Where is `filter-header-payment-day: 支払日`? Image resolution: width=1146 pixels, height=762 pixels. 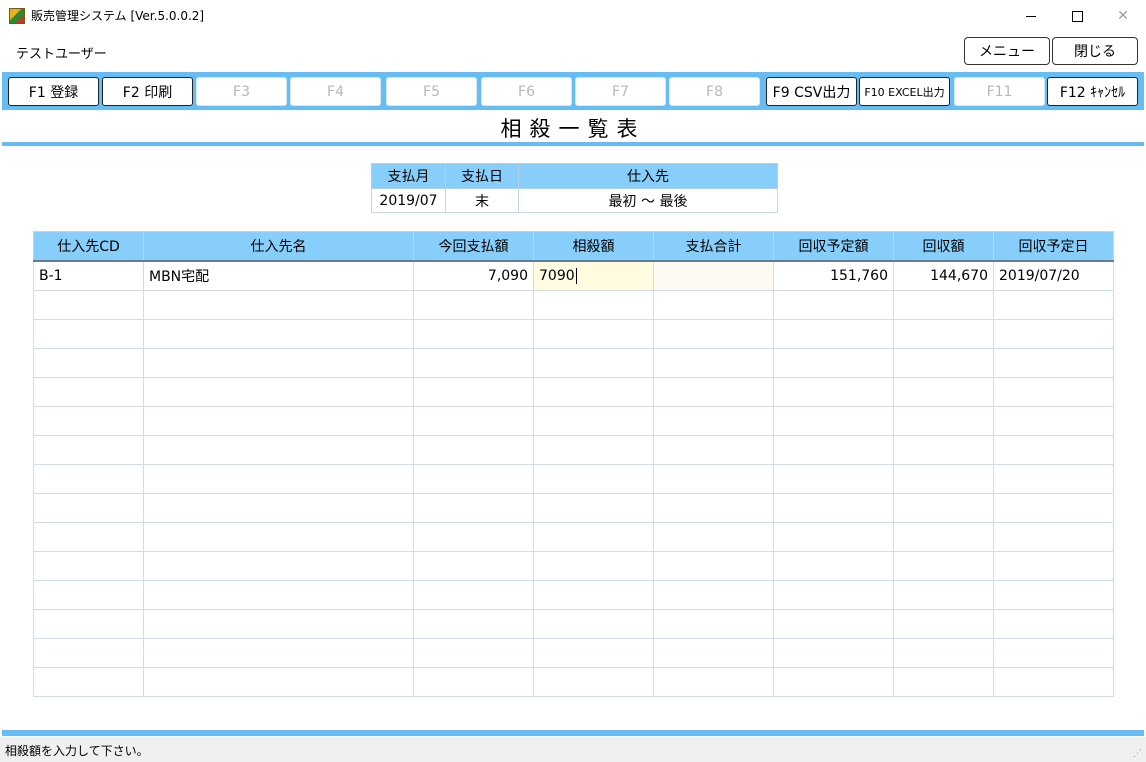 filter-header-payment-day: 支払日 is located at coordinates (482, 176).